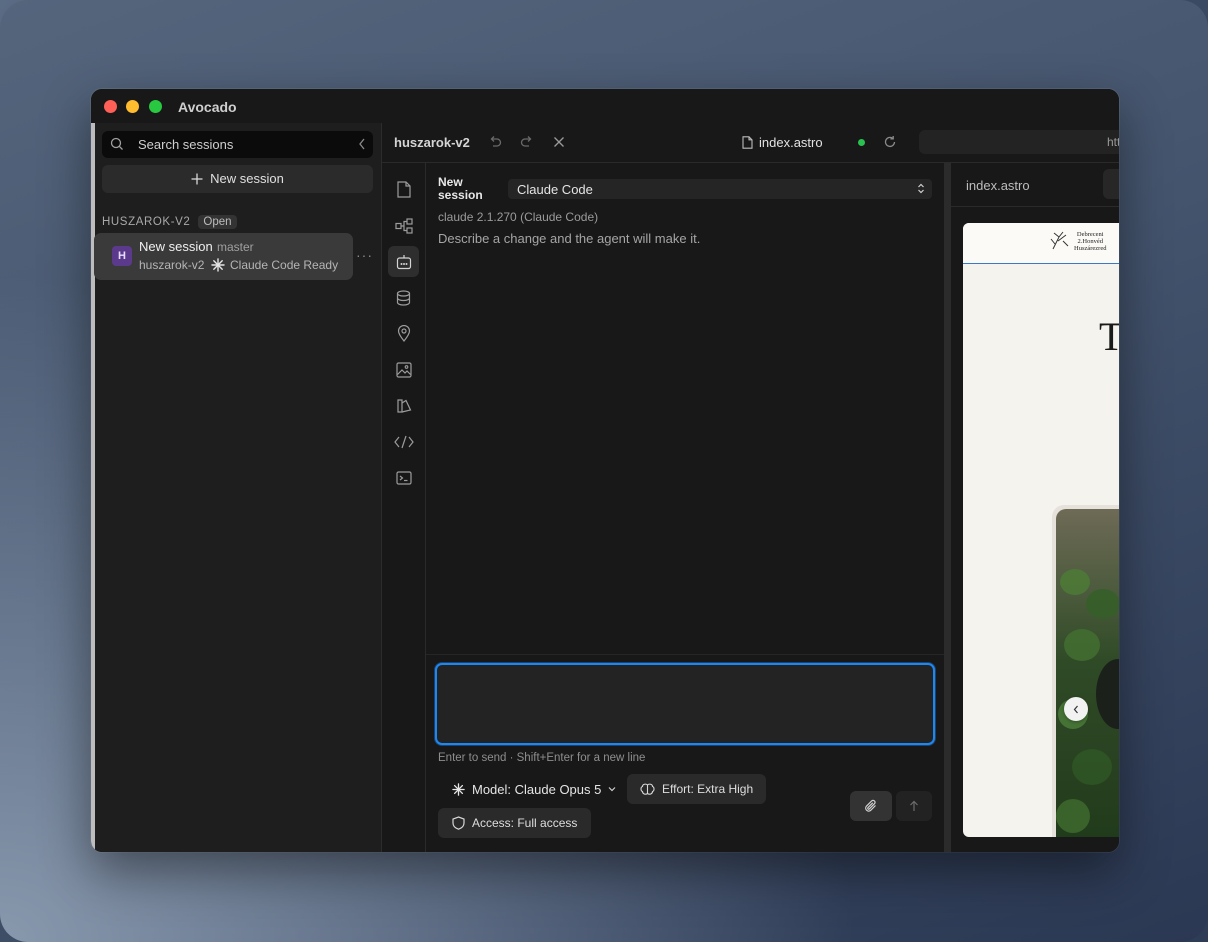 The height and width of the screenshot is (942, 1208). I want to click on location-rail-button, so click(403, 333).